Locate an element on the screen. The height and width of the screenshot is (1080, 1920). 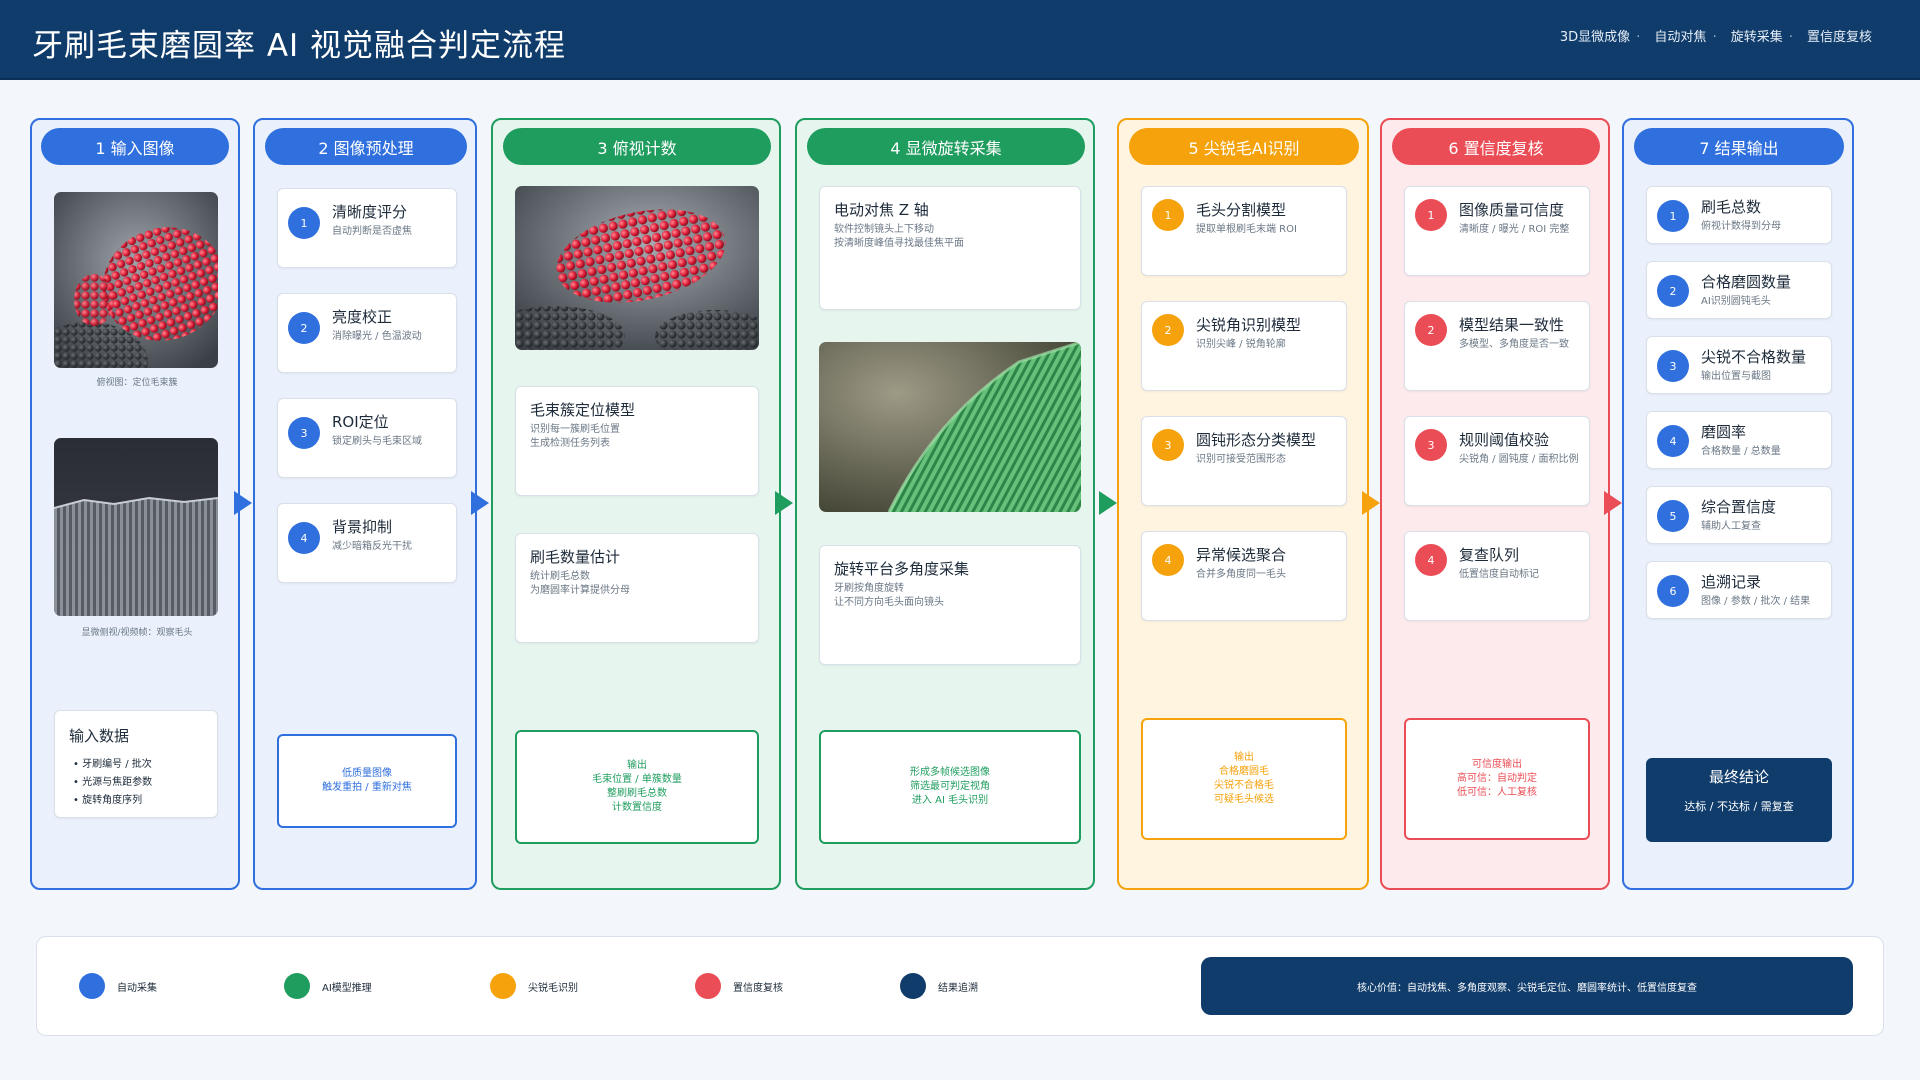
stage-header: 2 图像预处理 is located at coordinates (366, 146).